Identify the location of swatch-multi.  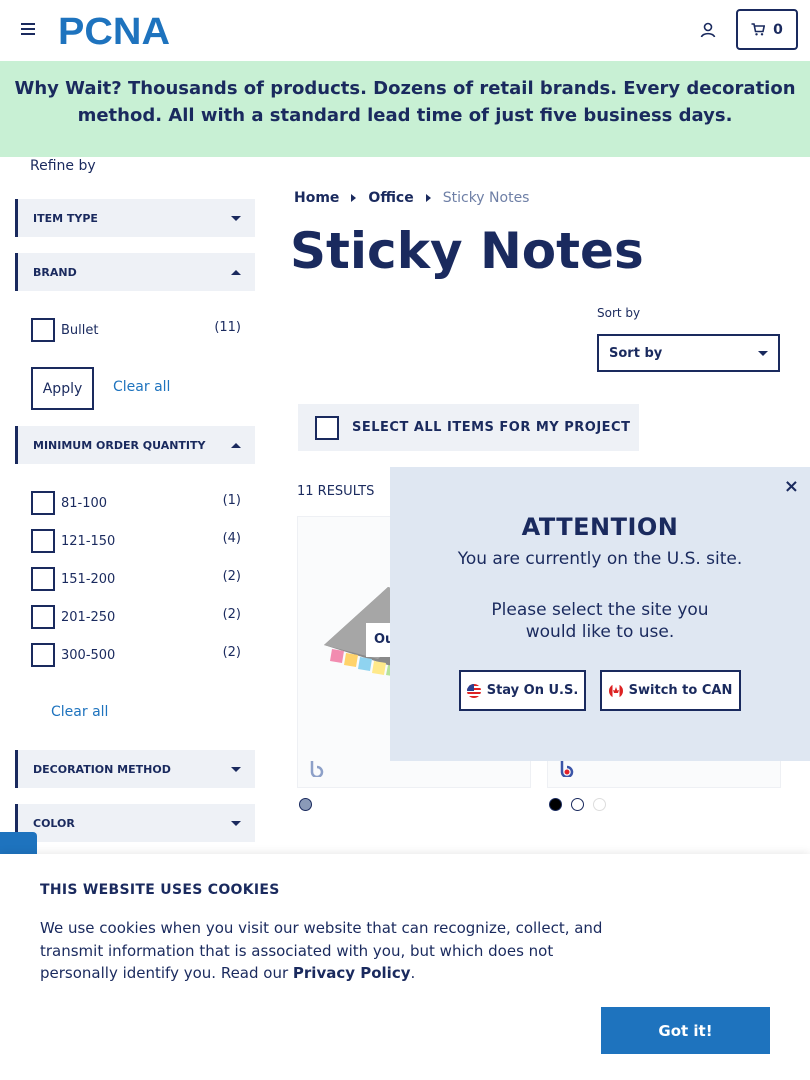
(305, 804).